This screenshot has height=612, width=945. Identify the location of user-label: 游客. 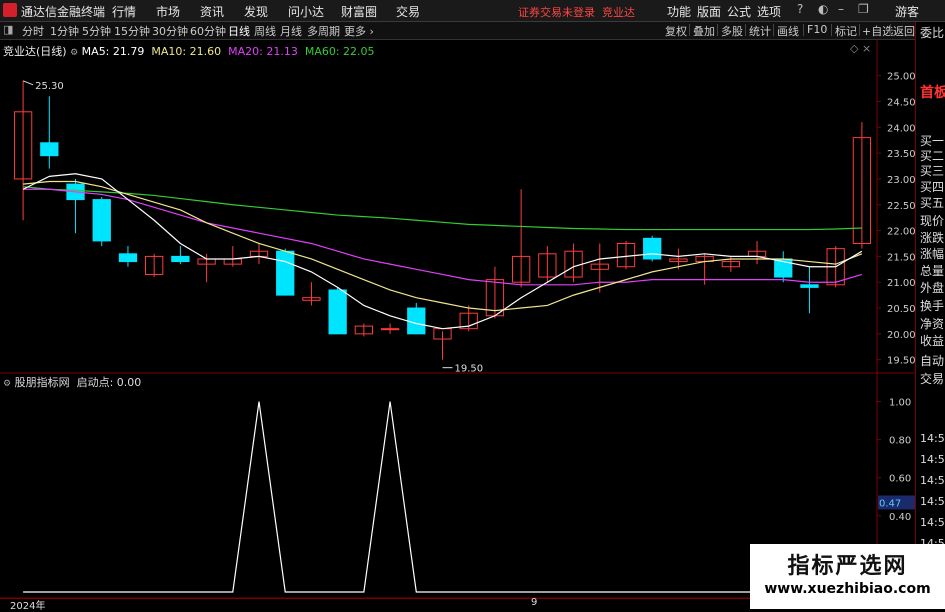
(907, 11).